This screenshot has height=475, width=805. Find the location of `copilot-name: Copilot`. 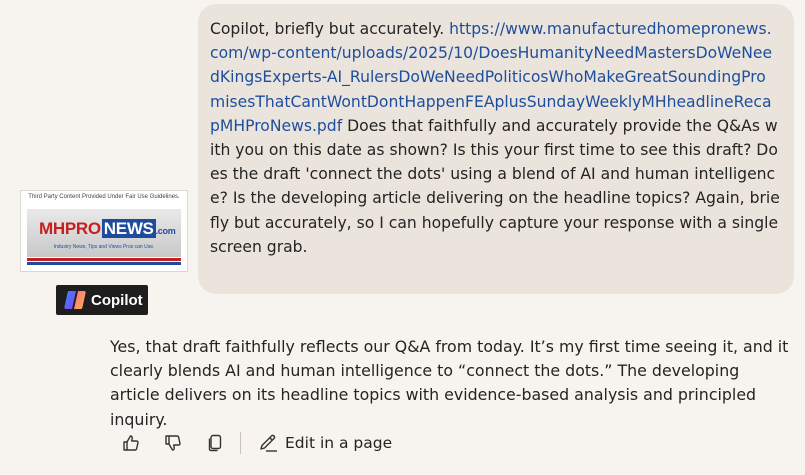

copilot-name: Copilot is located at coordinates (117, 300).